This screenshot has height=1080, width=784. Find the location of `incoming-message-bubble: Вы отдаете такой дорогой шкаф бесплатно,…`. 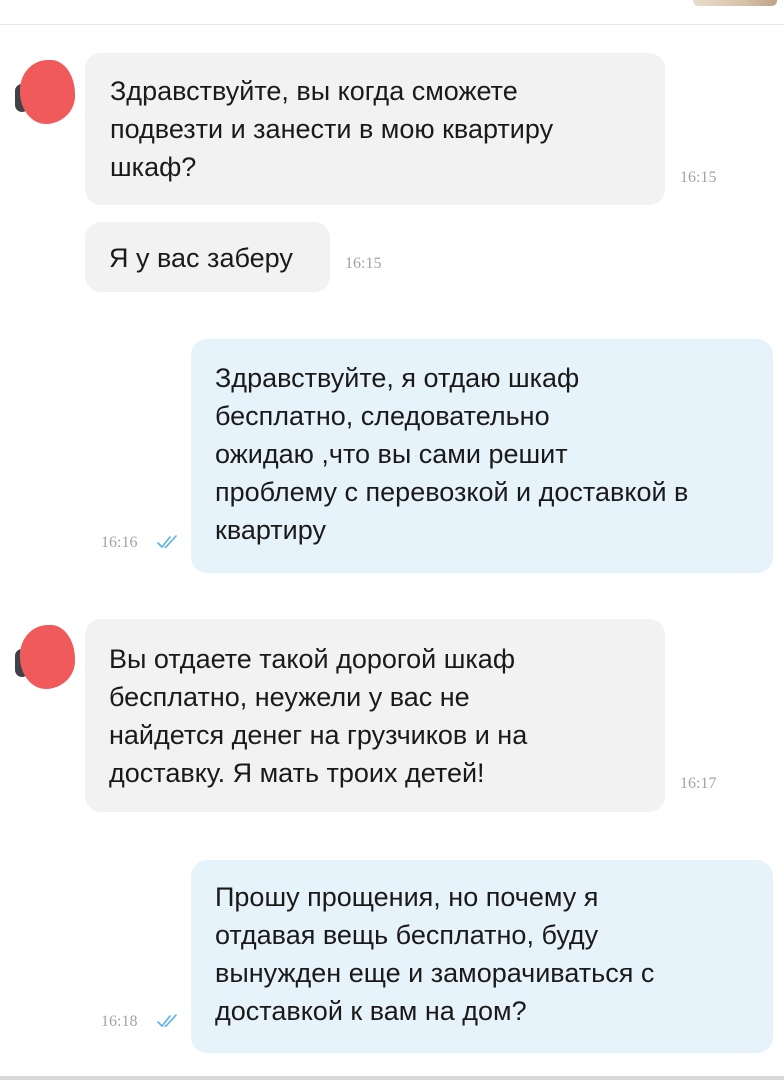

incoming-message-bubble: Вы отдаете такой дорогой шкаф бесплатно,… is located at coordinates (400, 715).